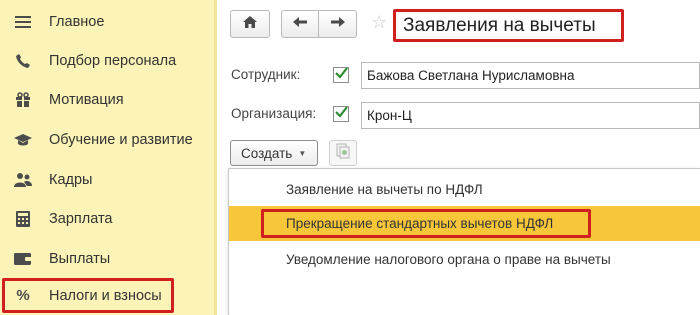 This screenshot has height=315, width=700. I want to click on back-button, so click(300, 24).